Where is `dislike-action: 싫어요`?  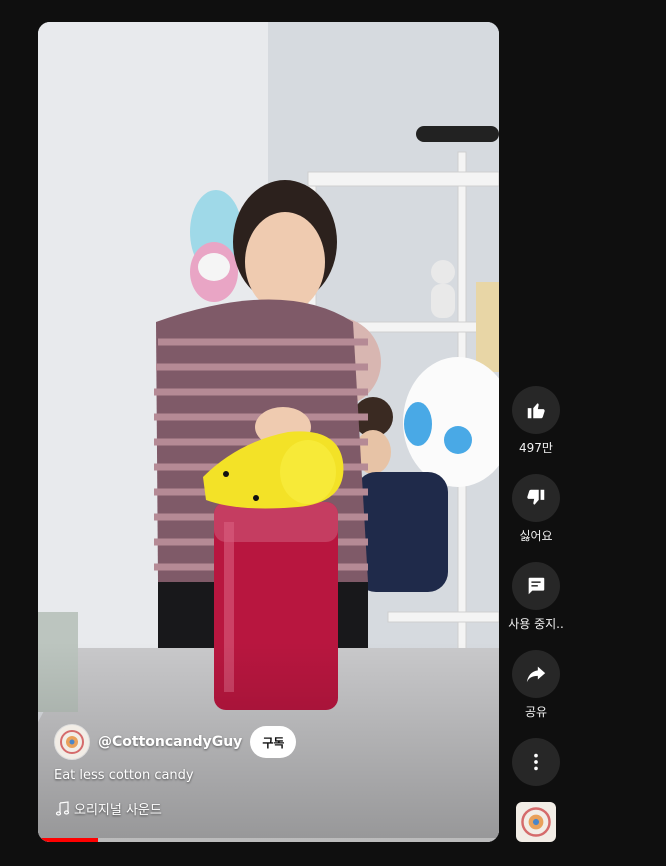 dislike-action: 싫어요 is located at coordinates (536, 509).